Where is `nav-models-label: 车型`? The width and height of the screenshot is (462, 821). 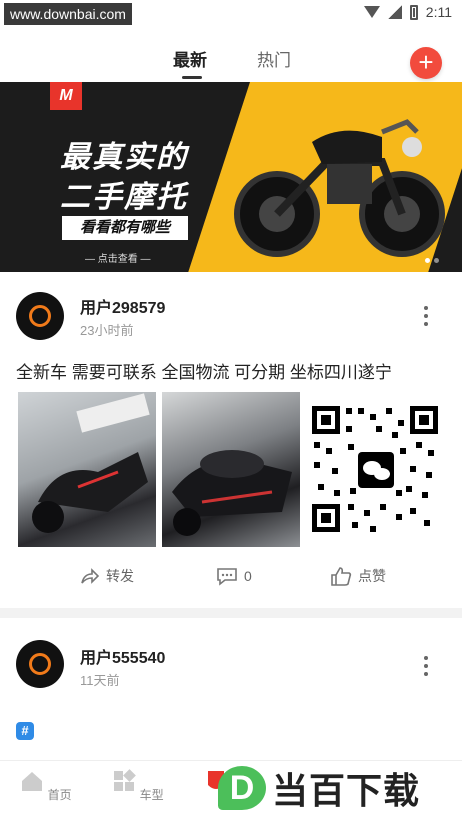 nav-models-label: 车型 is located at coordinates (151, 795).